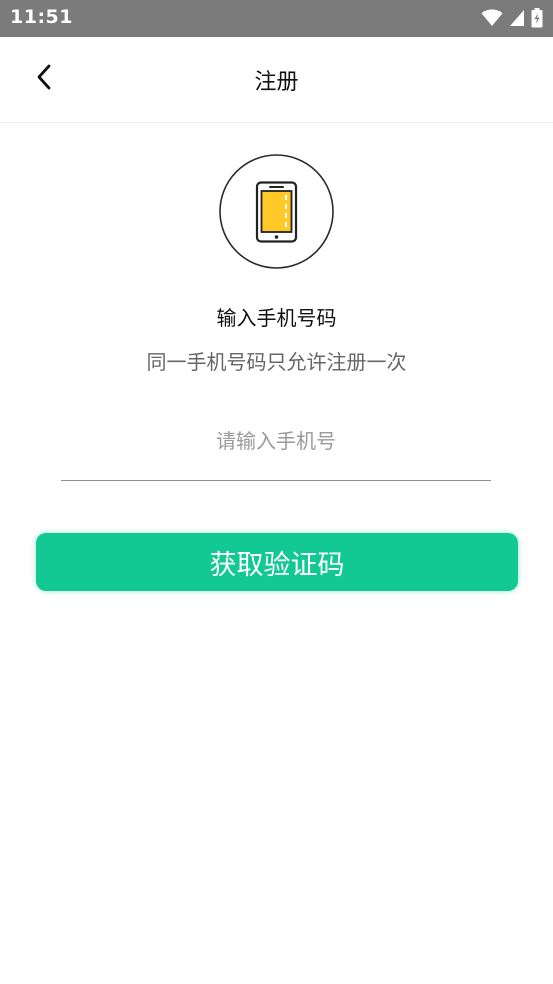  Describe the element at coordinates (276, 442) in the screenshot. I see `phone-input` at that location.